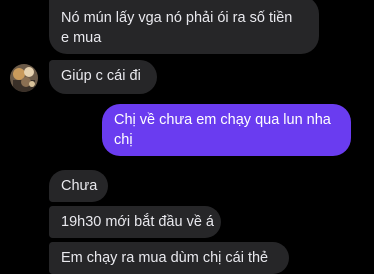 This screenshot has height=274, width=374. Describe the element at coordinates (177, 18) in the screenshot. I see `message-text-line: Nó mún lấy vga nó phải ói ra số tiền` at that location.